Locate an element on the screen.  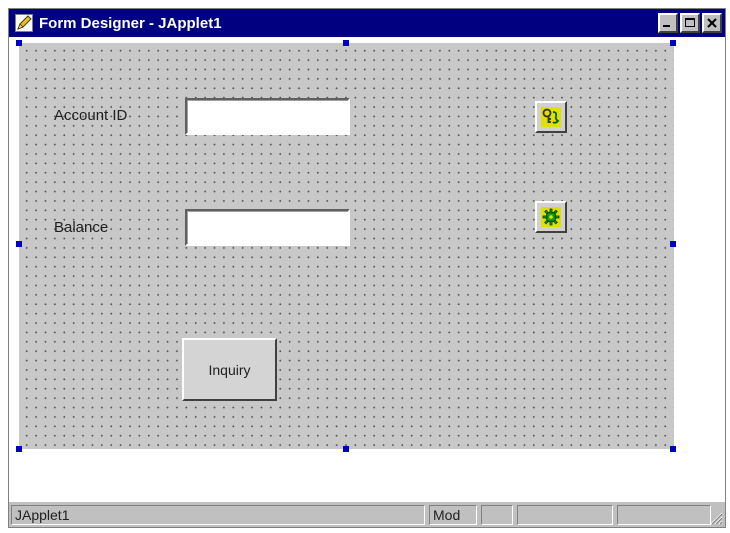
window-title: Form Designer - JApplet1 is located at coordinates (130, 23).